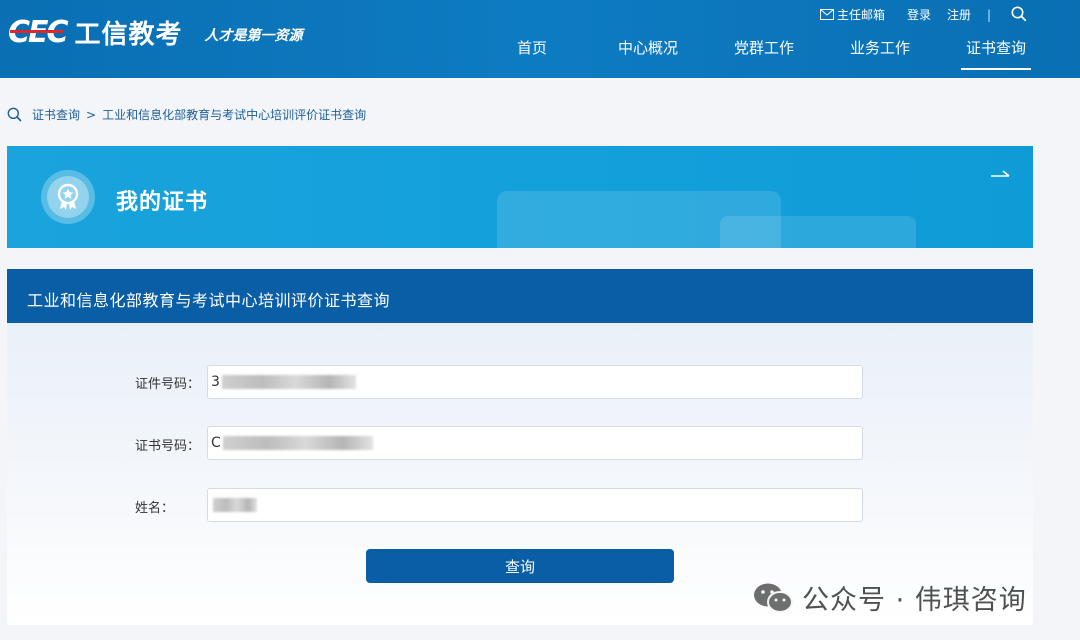 The width and height of the screenshot is (1080, 640). Describe the element at coordinates (827, 14) in the screenshot. I see `mail-icon` at that location.